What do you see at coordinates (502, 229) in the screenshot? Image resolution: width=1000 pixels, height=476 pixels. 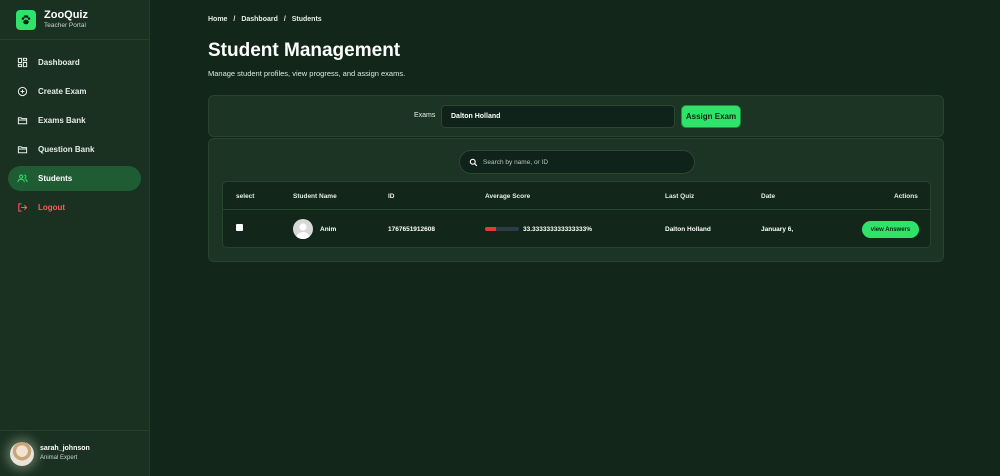 I see `score-progress-bar` at bounding box center [502, 229].